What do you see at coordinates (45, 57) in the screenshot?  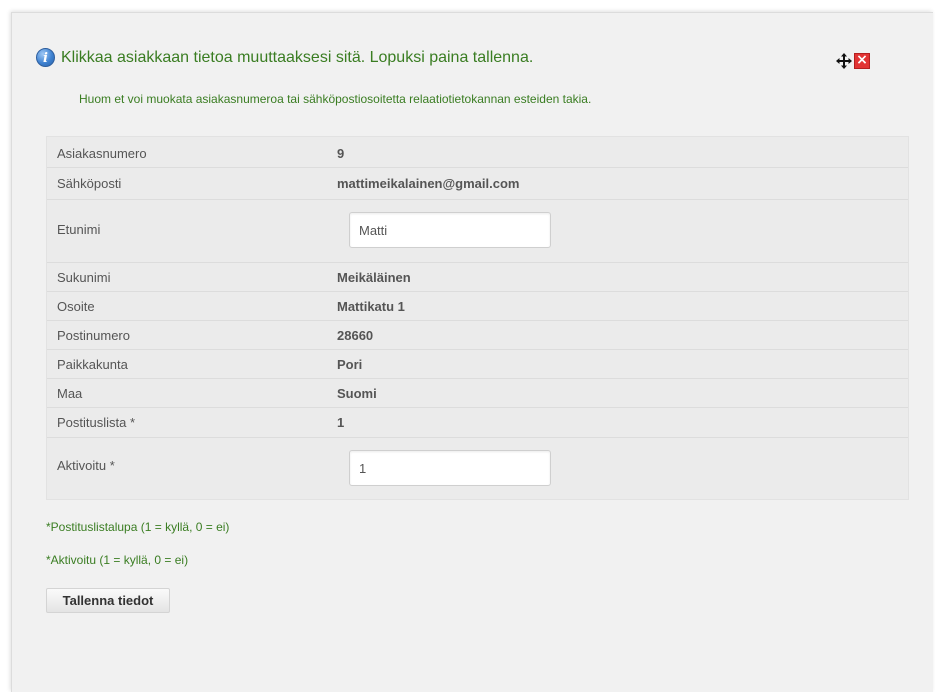 I see `info-icon: i` at bounding box center [45, 57].